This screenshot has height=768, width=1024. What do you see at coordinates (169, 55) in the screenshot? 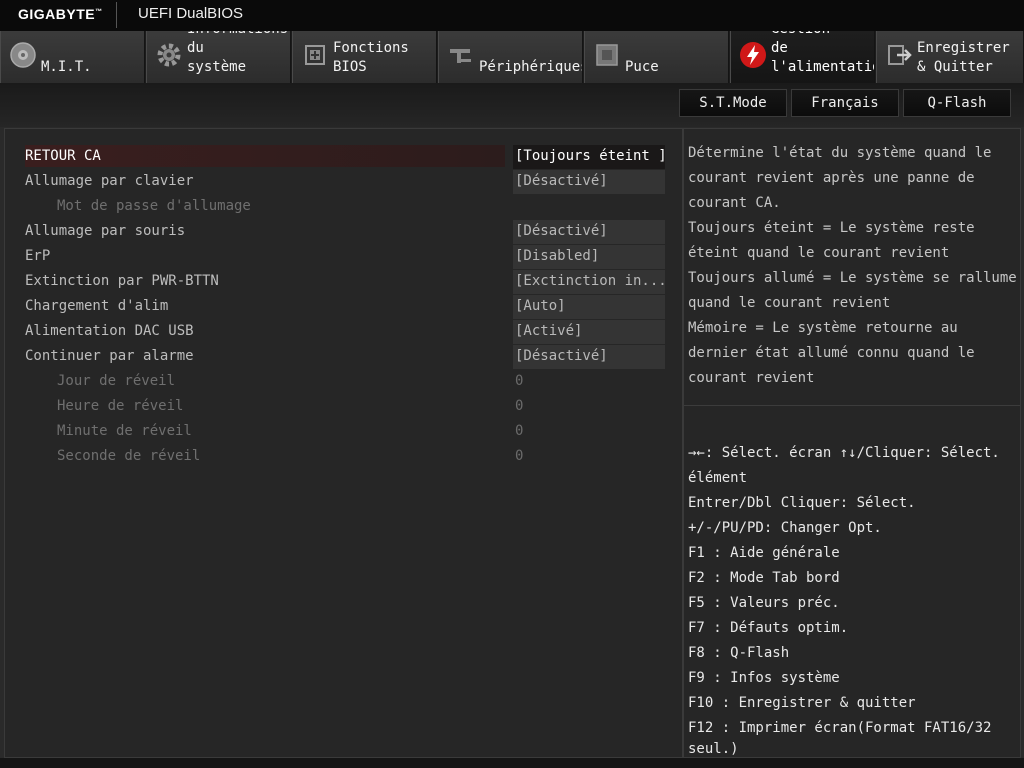
I see `gear-icon` at bounding box center [169, 55].